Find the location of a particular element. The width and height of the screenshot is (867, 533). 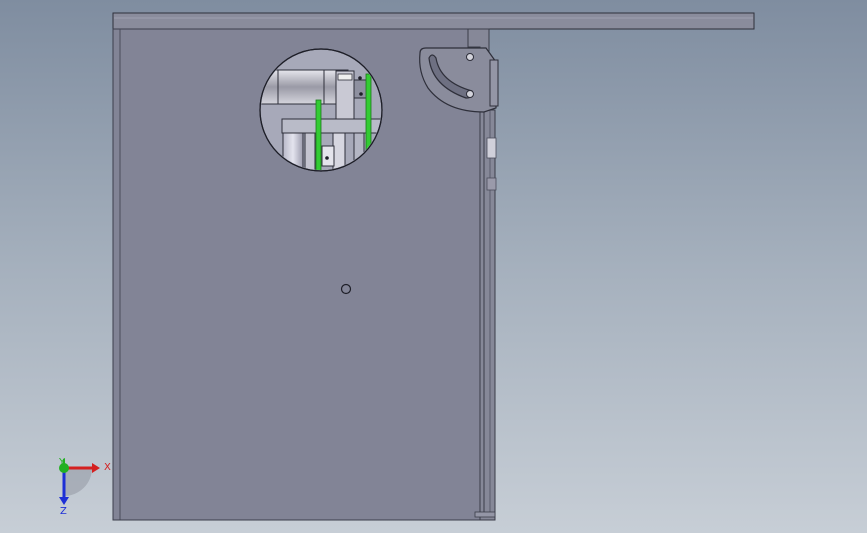

z-axis-label: Z is located at coordinates (63, 511).